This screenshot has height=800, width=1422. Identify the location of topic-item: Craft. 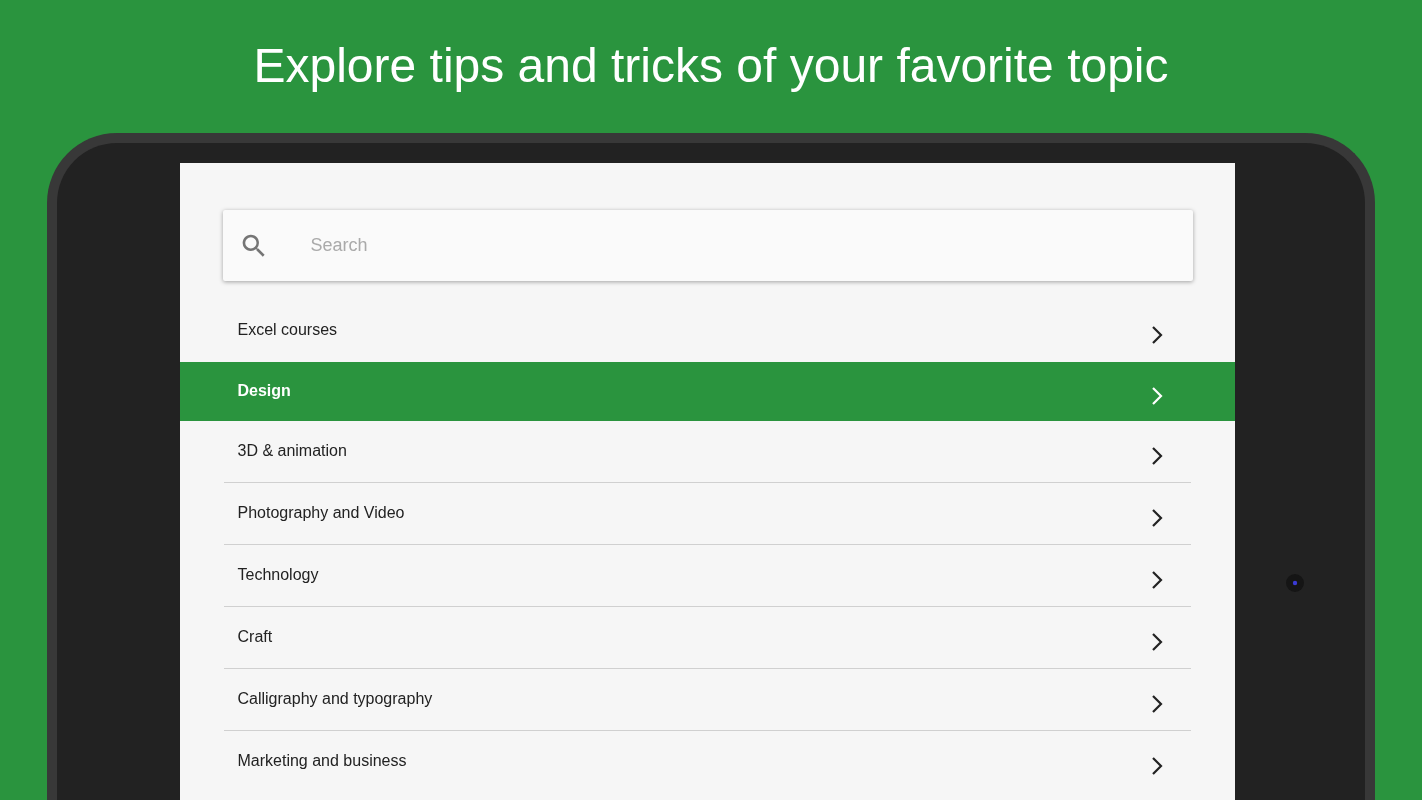
(707, 638).